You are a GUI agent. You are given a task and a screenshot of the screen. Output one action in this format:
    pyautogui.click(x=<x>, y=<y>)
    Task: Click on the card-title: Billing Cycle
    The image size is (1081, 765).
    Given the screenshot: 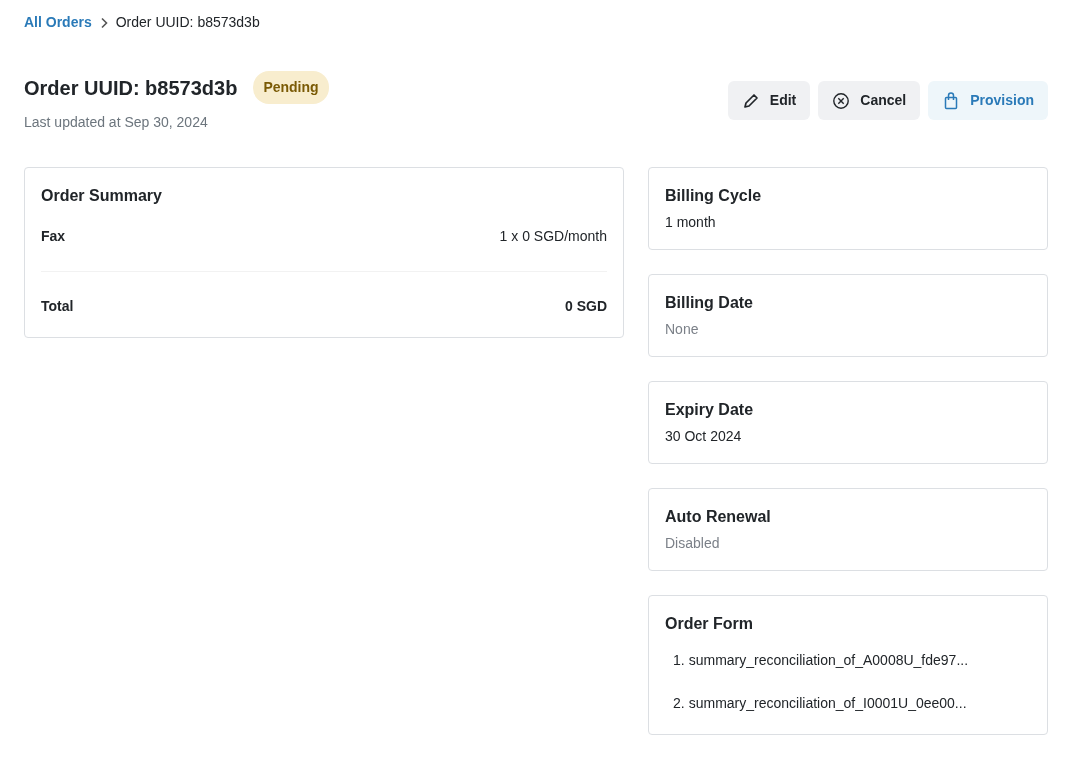 What is the action you would take?
    pyautogui.click(x=714, y=196)
    